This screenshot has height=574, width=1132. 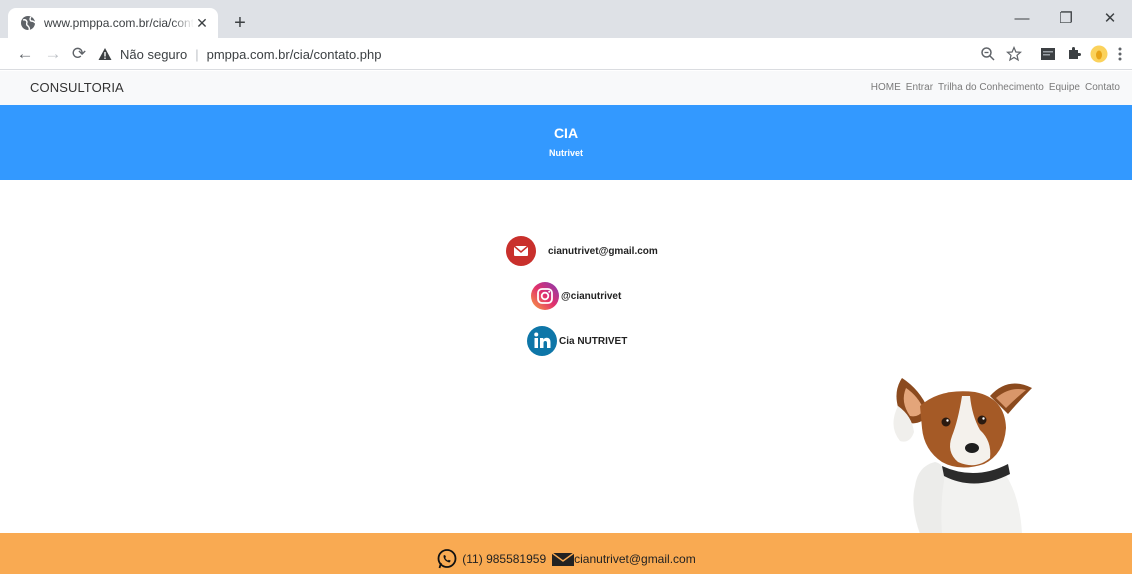 What do you see at coordinates (988, 54) in the screenshot?
I see `zoom-icon` at bounding box center [988, 54].